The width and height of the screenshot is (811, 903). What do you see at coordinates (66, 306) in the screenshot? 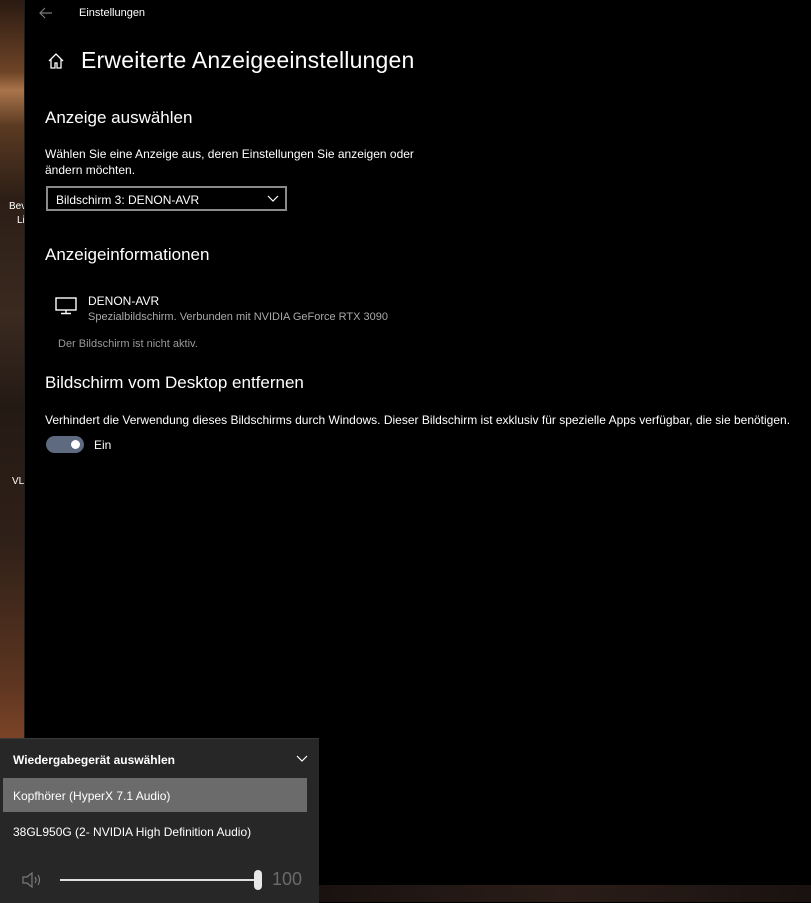
I see `monitor-icon` at bounding box center [66, 306].